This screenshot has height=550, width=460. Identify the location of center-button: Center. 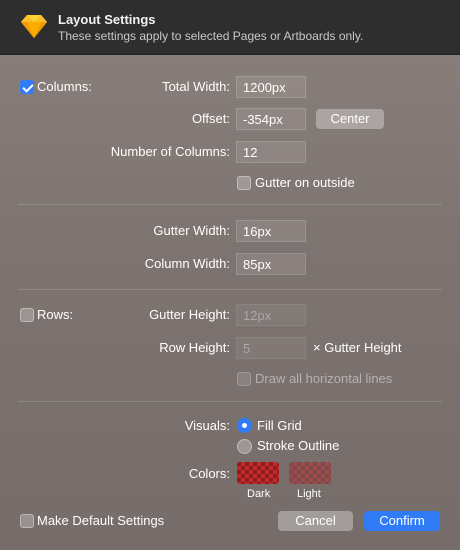
(350, 119).